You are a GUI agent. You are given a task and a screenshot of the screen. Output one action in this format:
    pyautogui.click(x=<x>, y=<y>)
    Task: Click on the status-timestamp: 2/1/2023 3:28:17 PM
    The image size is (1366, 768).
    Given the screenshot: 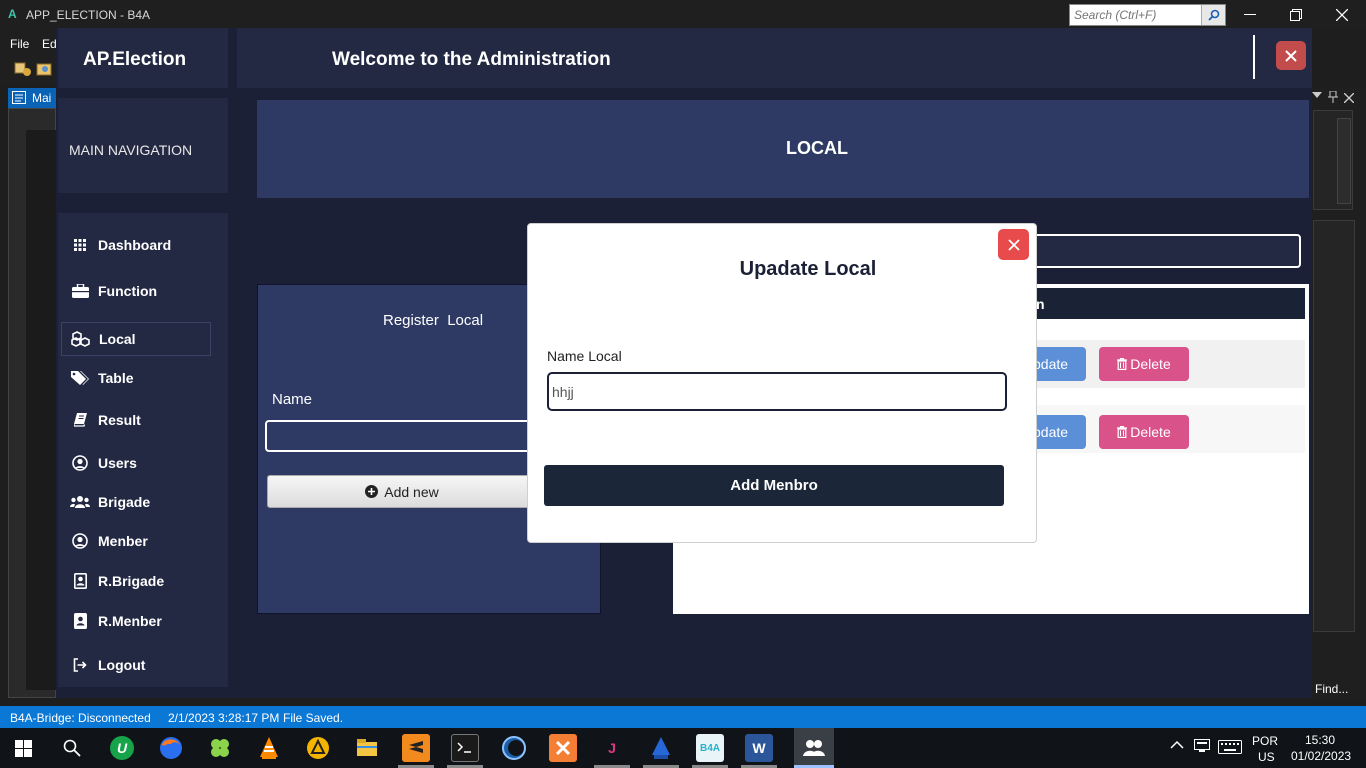 What is the action you would take?
    pyautogui.click(x=224, y=718)
    